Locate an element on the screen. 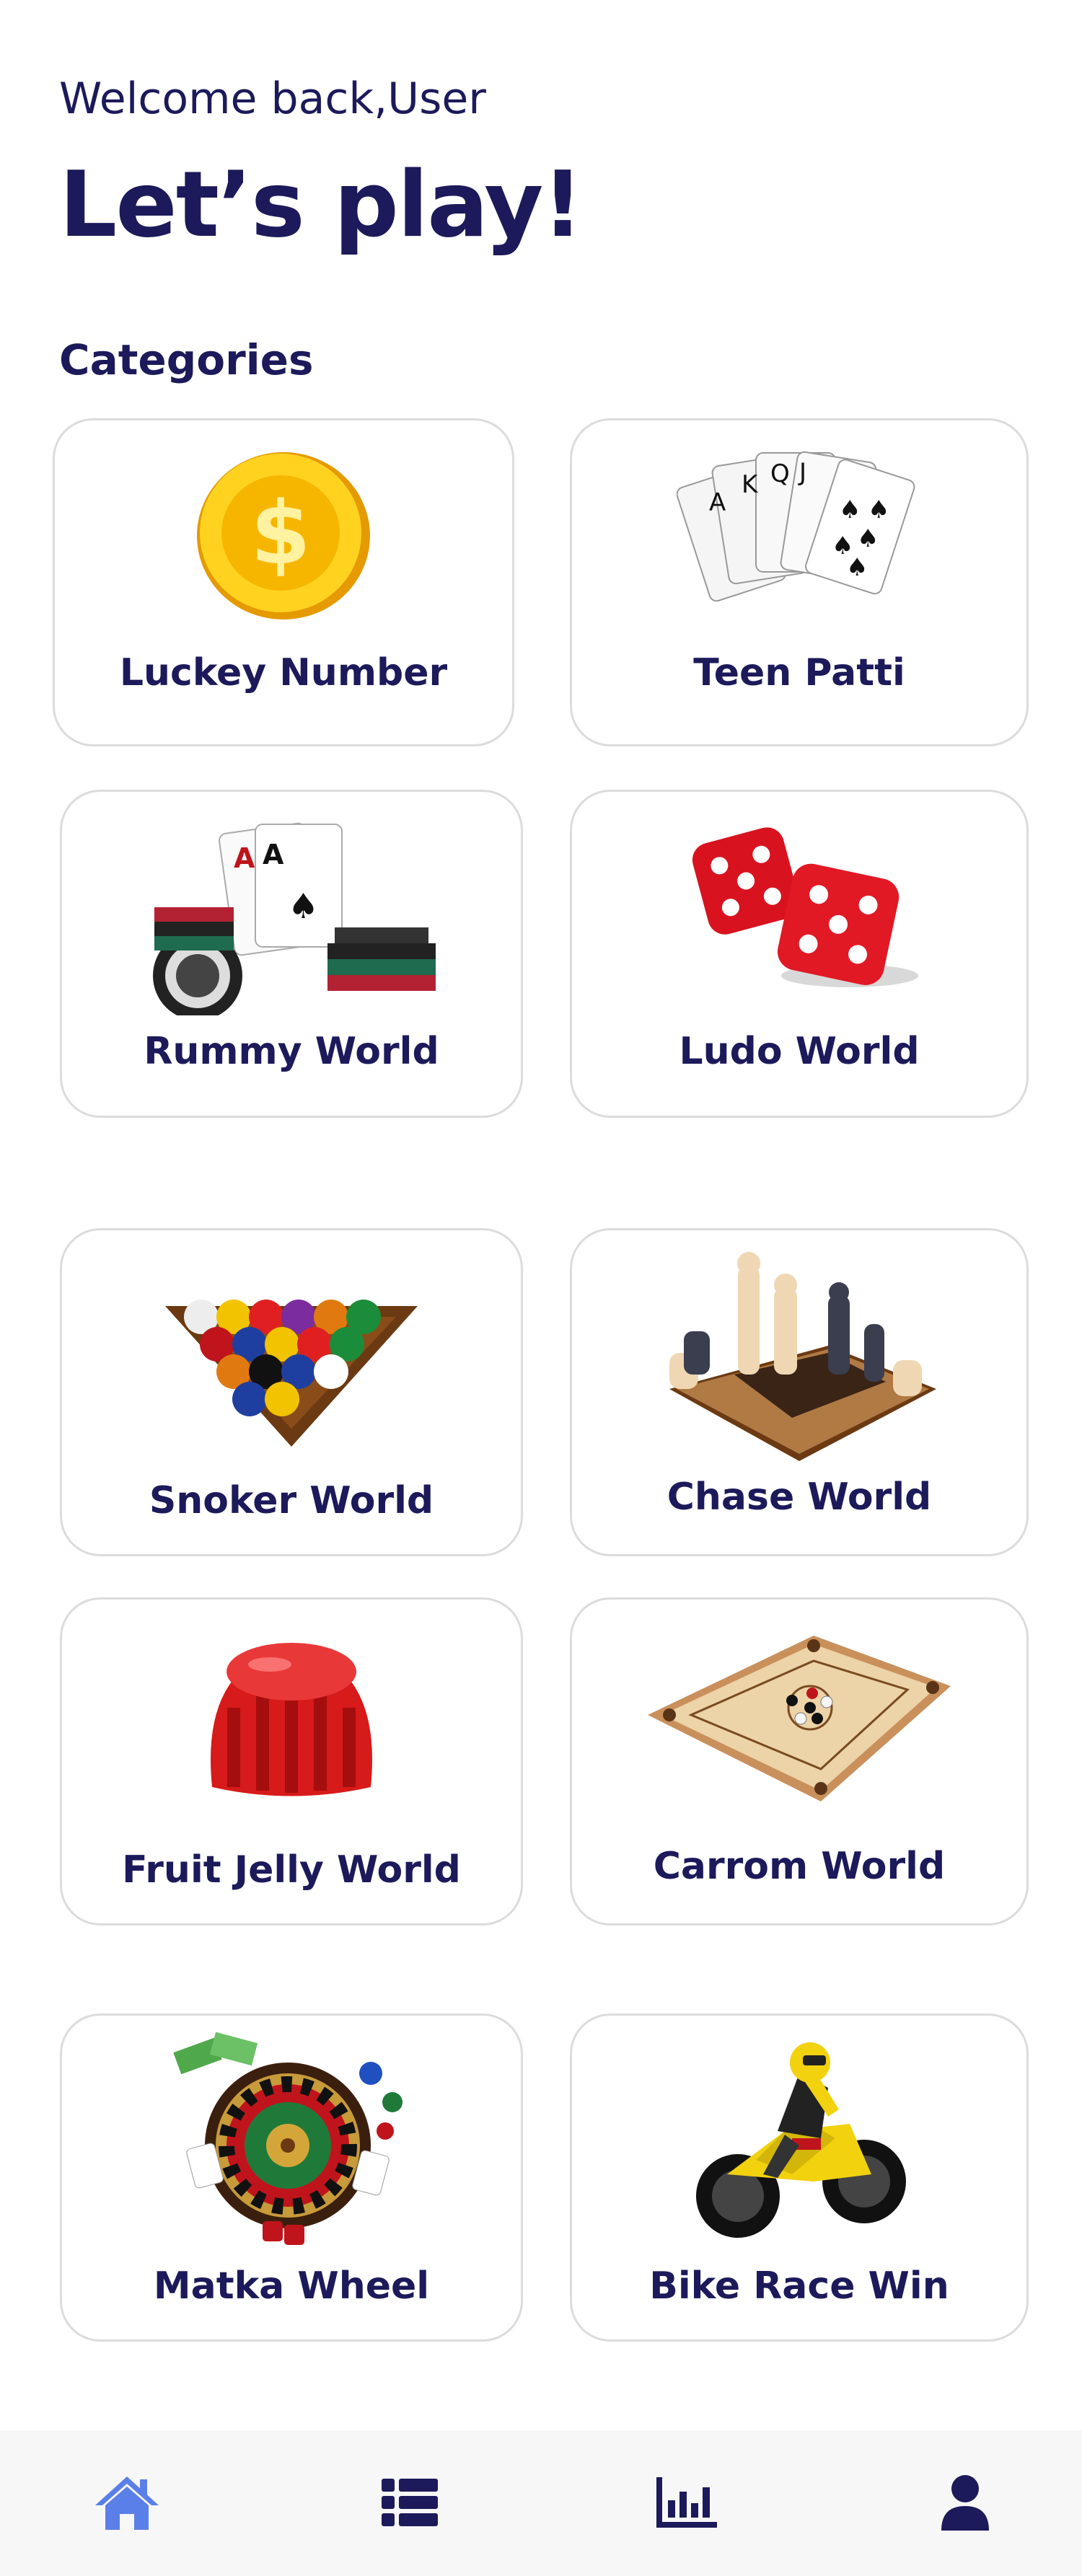  category-label: Carrom World is located at coordinates (799, 1866).